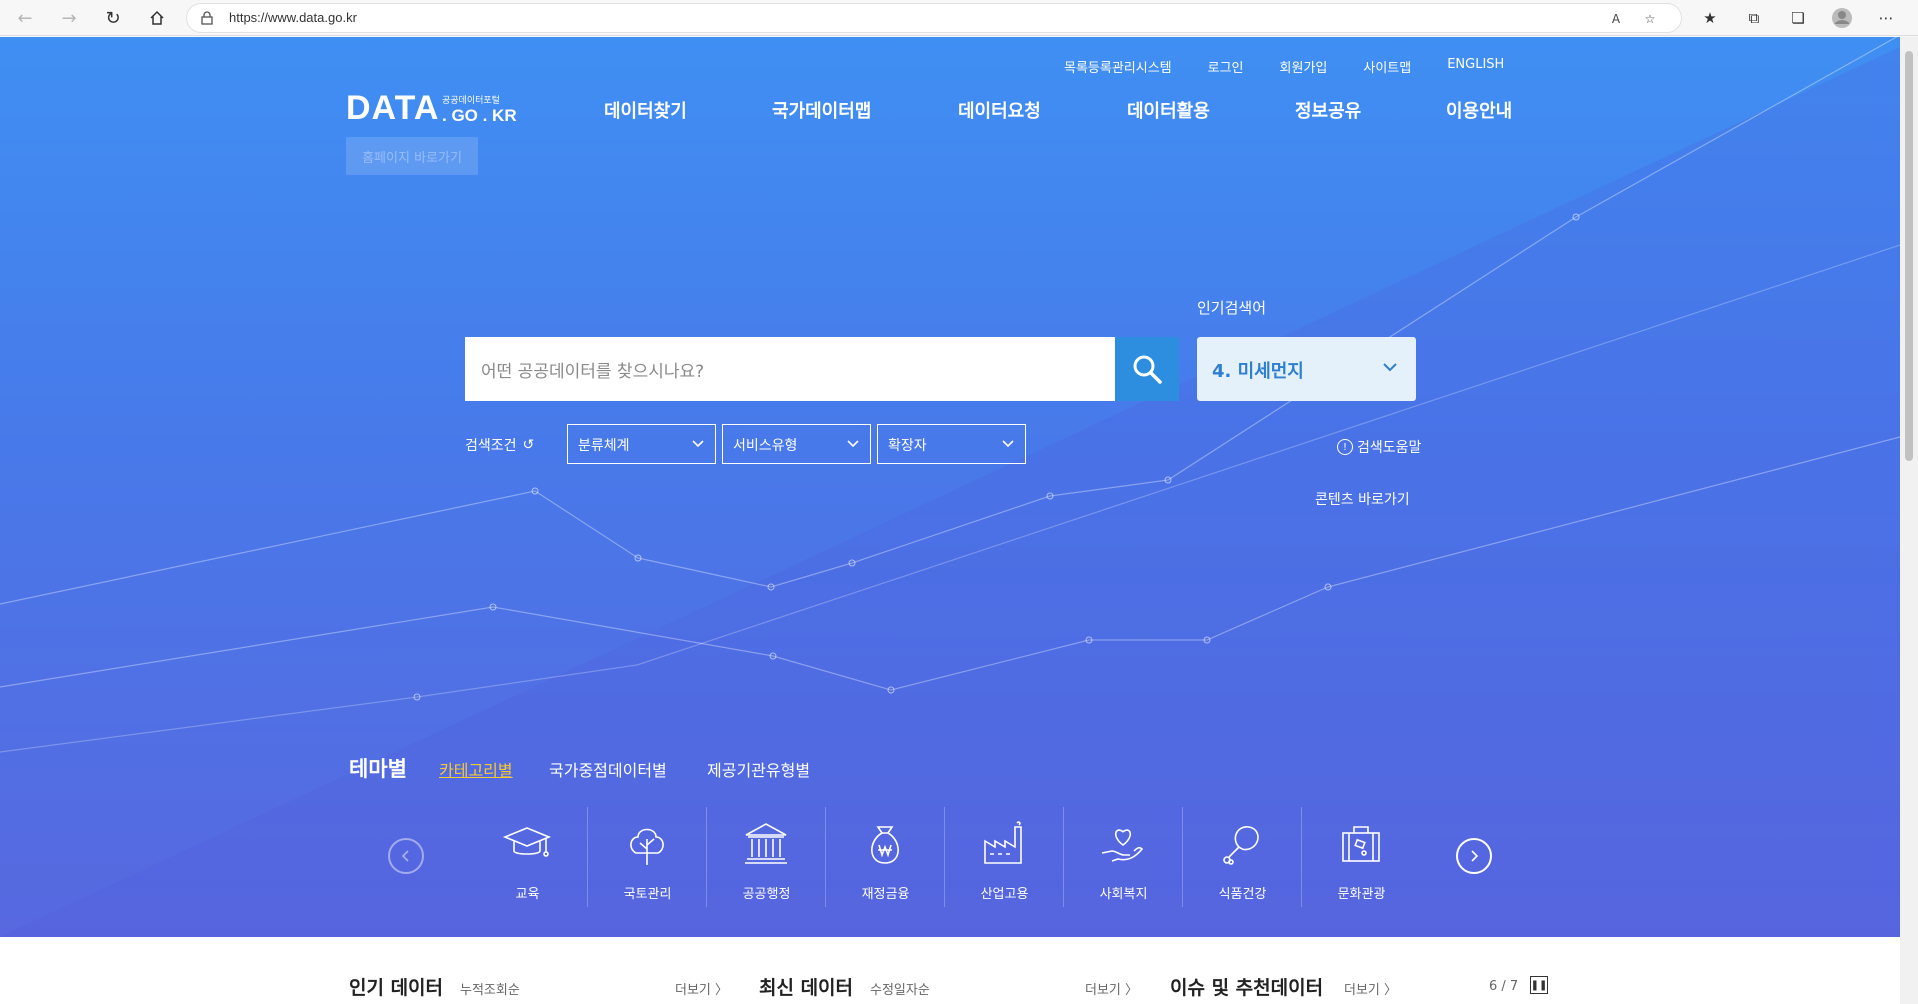 The width and height of the screenshot is (1918, 1004). I want to click on extension-select-value: 확장자, so click(907, 446).